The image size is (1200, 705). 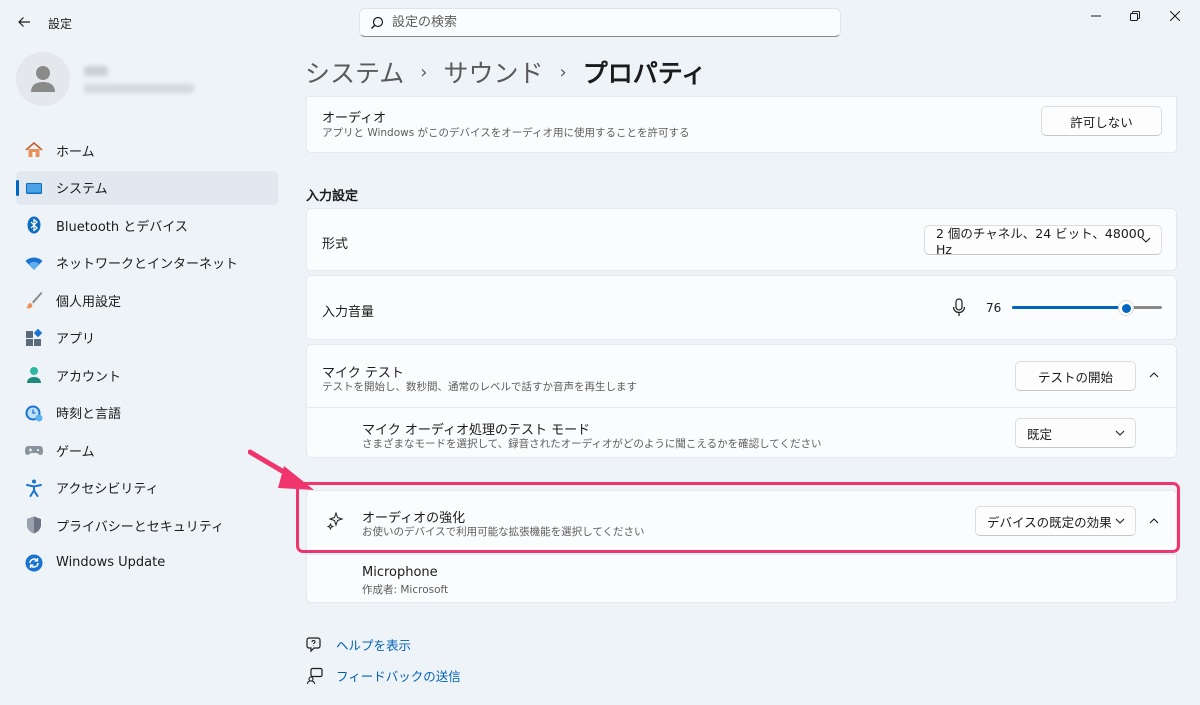 What do you see at coordinates (34, 300) in the screenshot?
I see `brush-icon` at bounding box center [34, 300].